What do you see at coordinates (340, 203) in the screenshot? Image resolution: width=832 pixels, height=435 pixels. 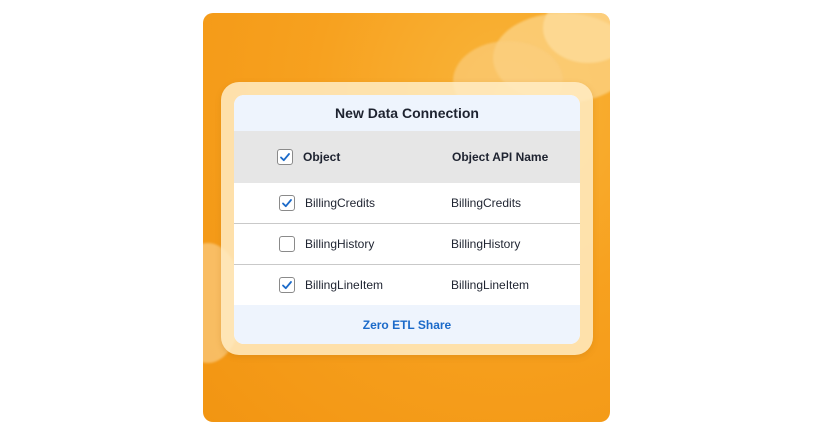 I see `object-name-cell: BillingCredits` at bounding box center [340, 203].